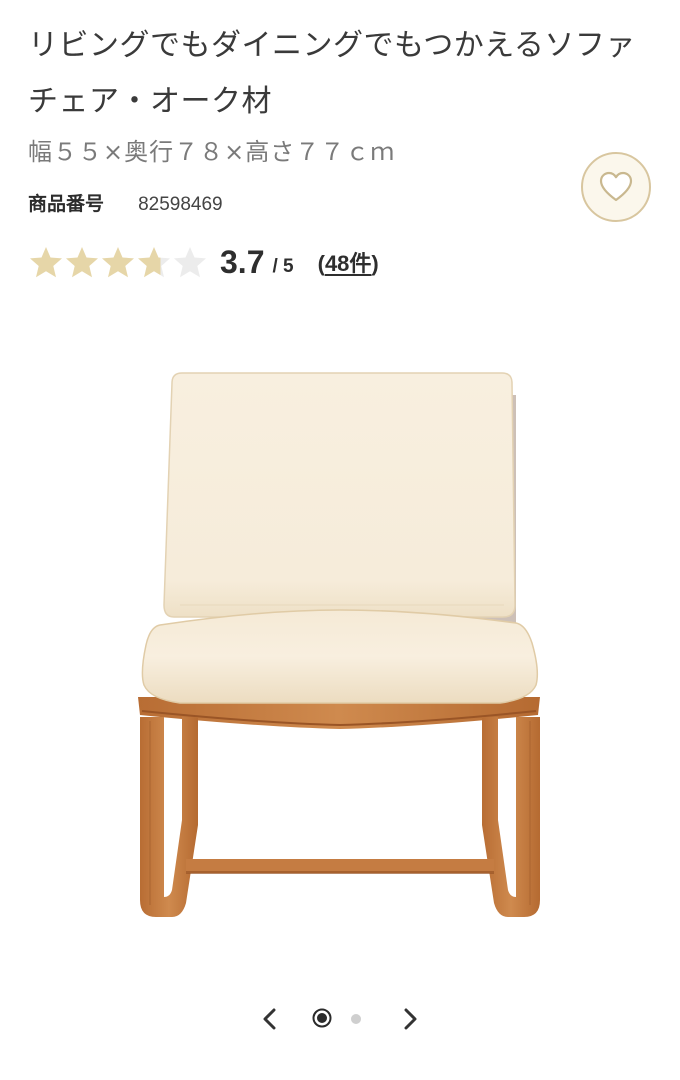 The width and height of the screenshot is (680, 1080). Describe the element at coordinates (321, 263) in the screenshot. I see `review-count-open: (` at that location.